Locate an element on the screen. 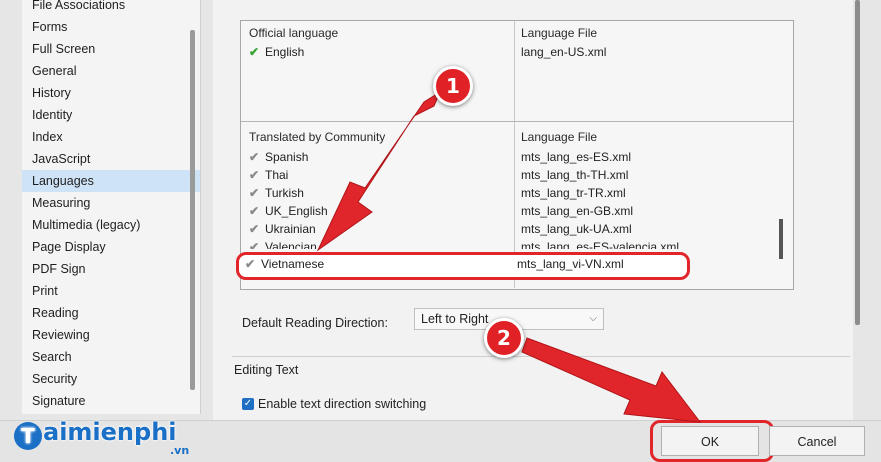 The image size is (881, 462). logo-suffix: .vn is located at coordinates (180, 450).